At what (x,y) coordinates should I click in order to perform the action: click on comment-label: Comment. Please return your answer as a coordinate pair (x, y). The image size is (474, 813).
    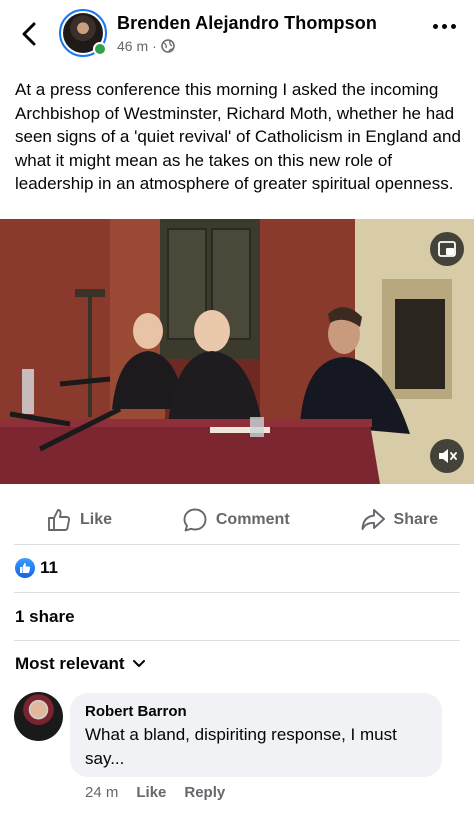
    Looking at the image, I should click on (252, 519).